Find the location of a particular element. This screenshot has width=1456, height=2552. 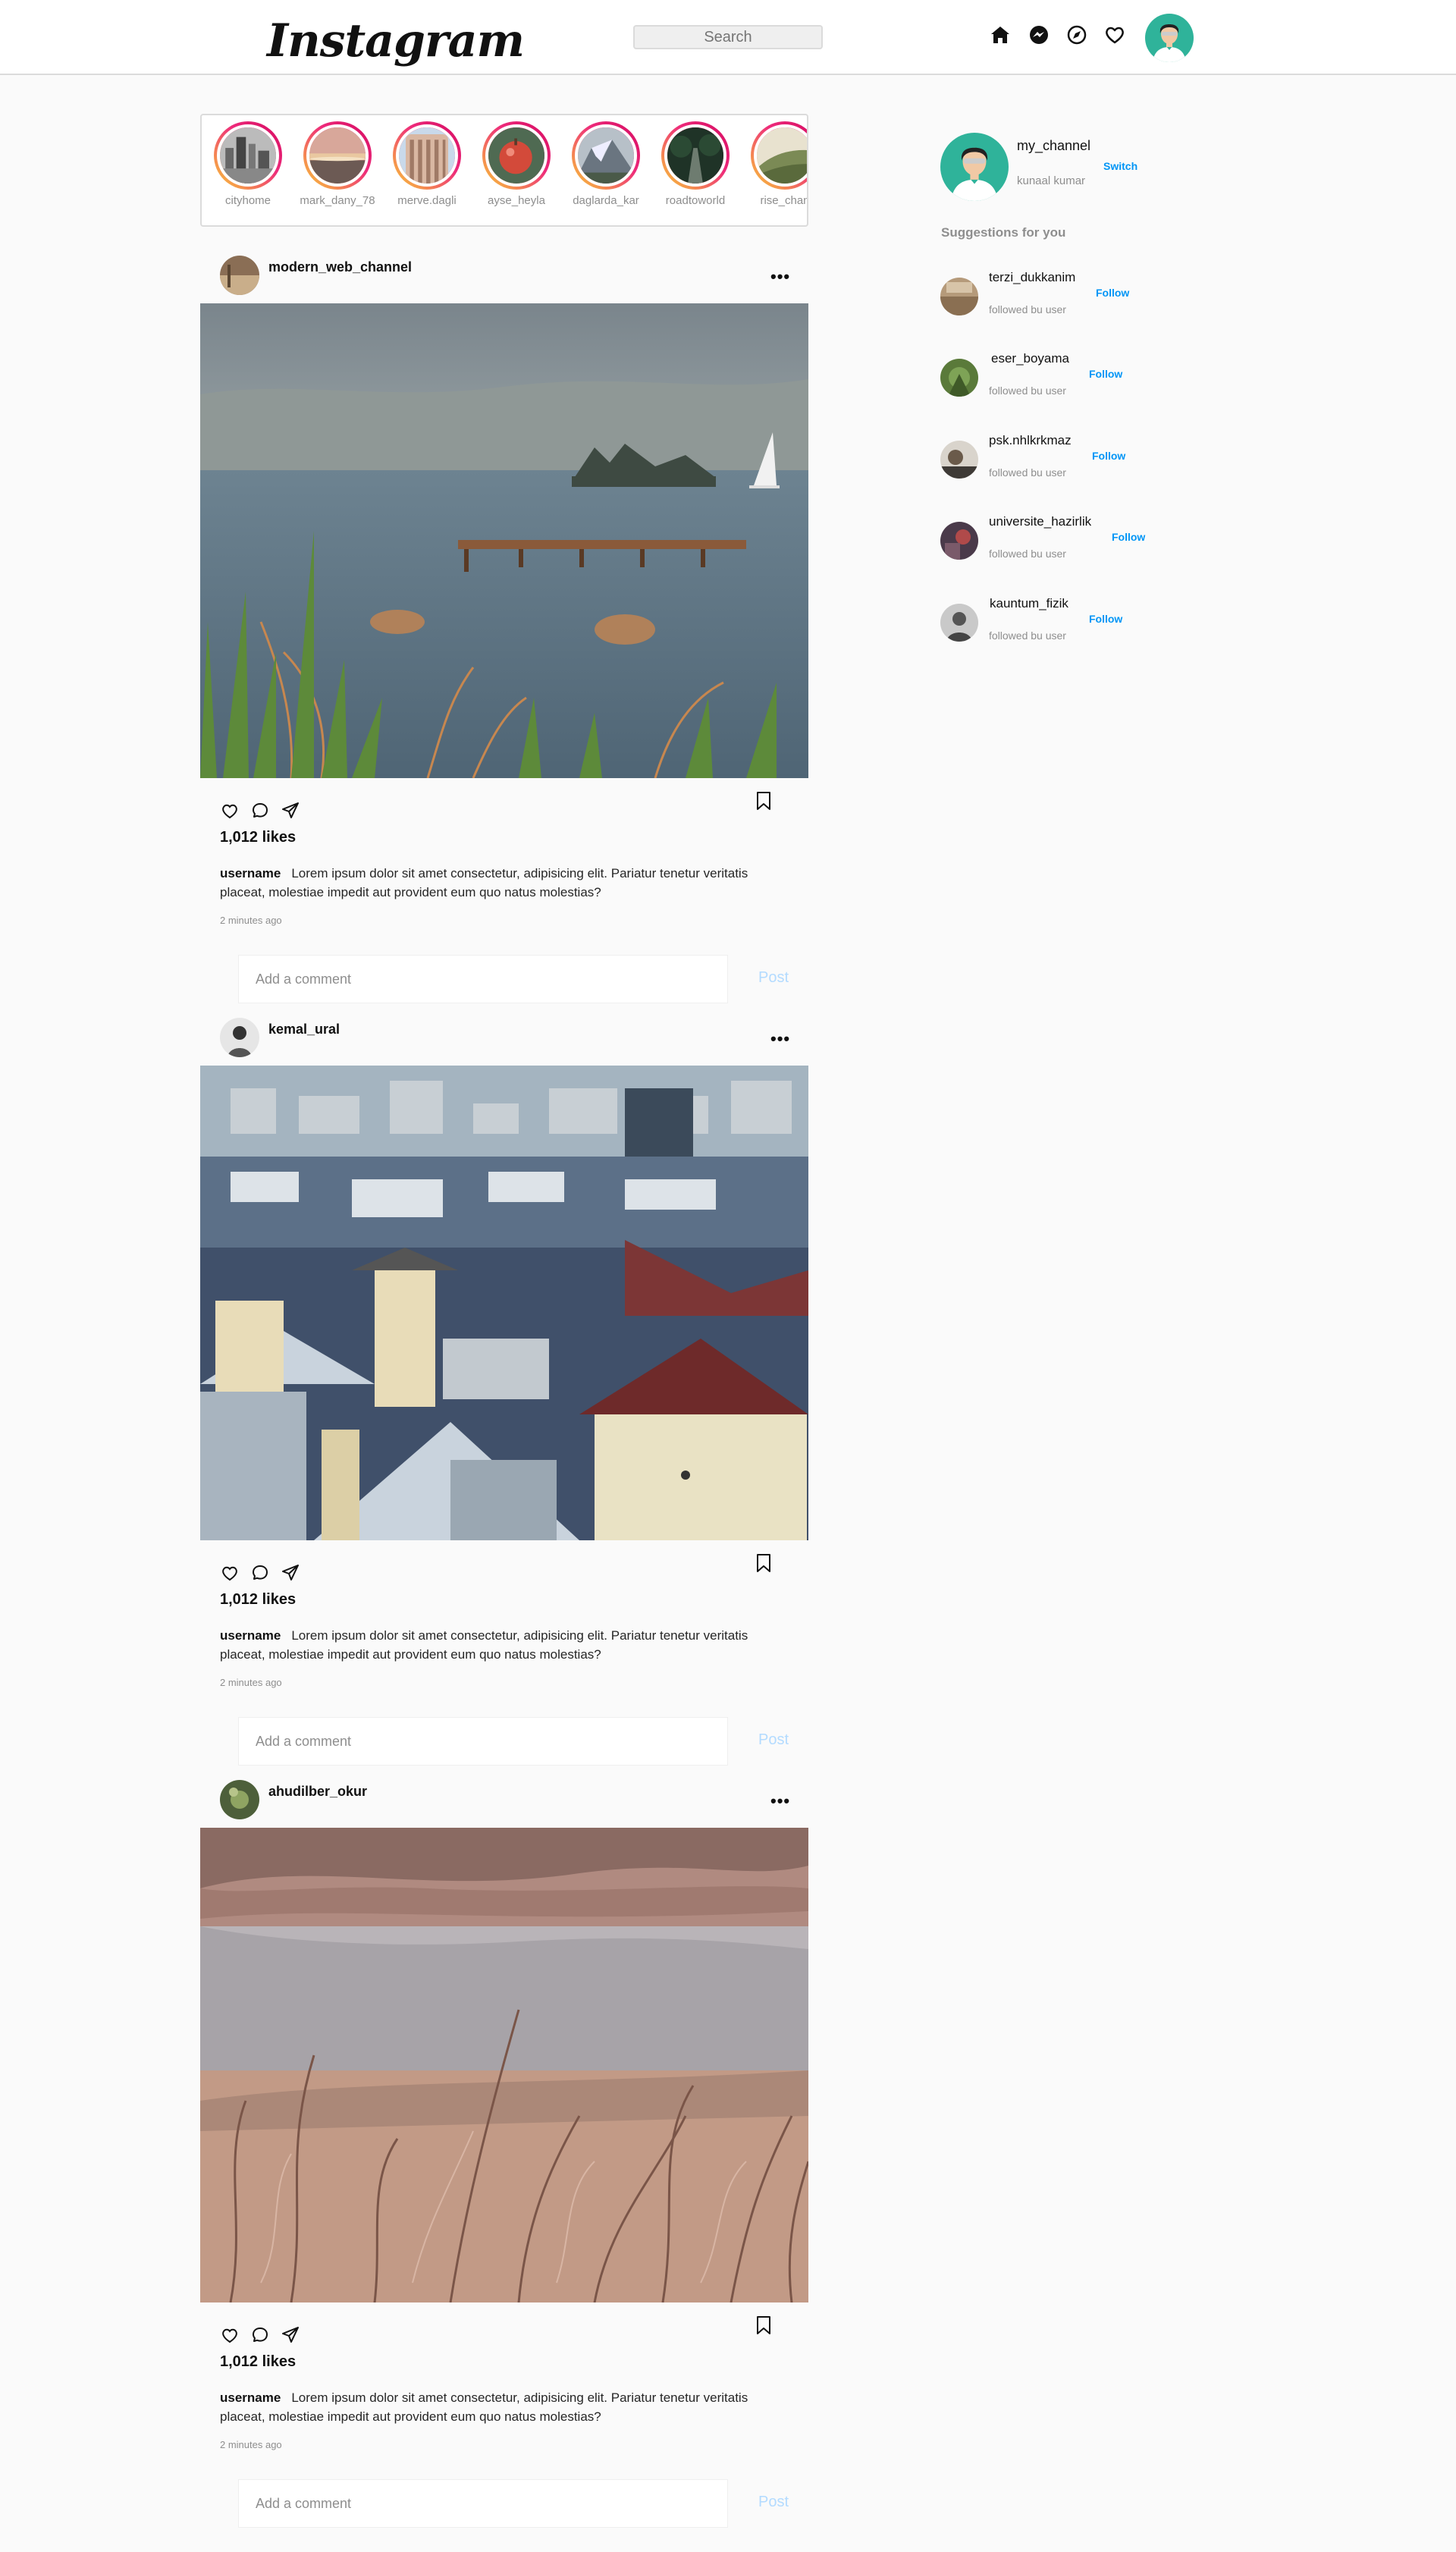

suggestion-item: psk.nhlkrkmaz followed bu user Follow is located at coordinates (1054, 456).